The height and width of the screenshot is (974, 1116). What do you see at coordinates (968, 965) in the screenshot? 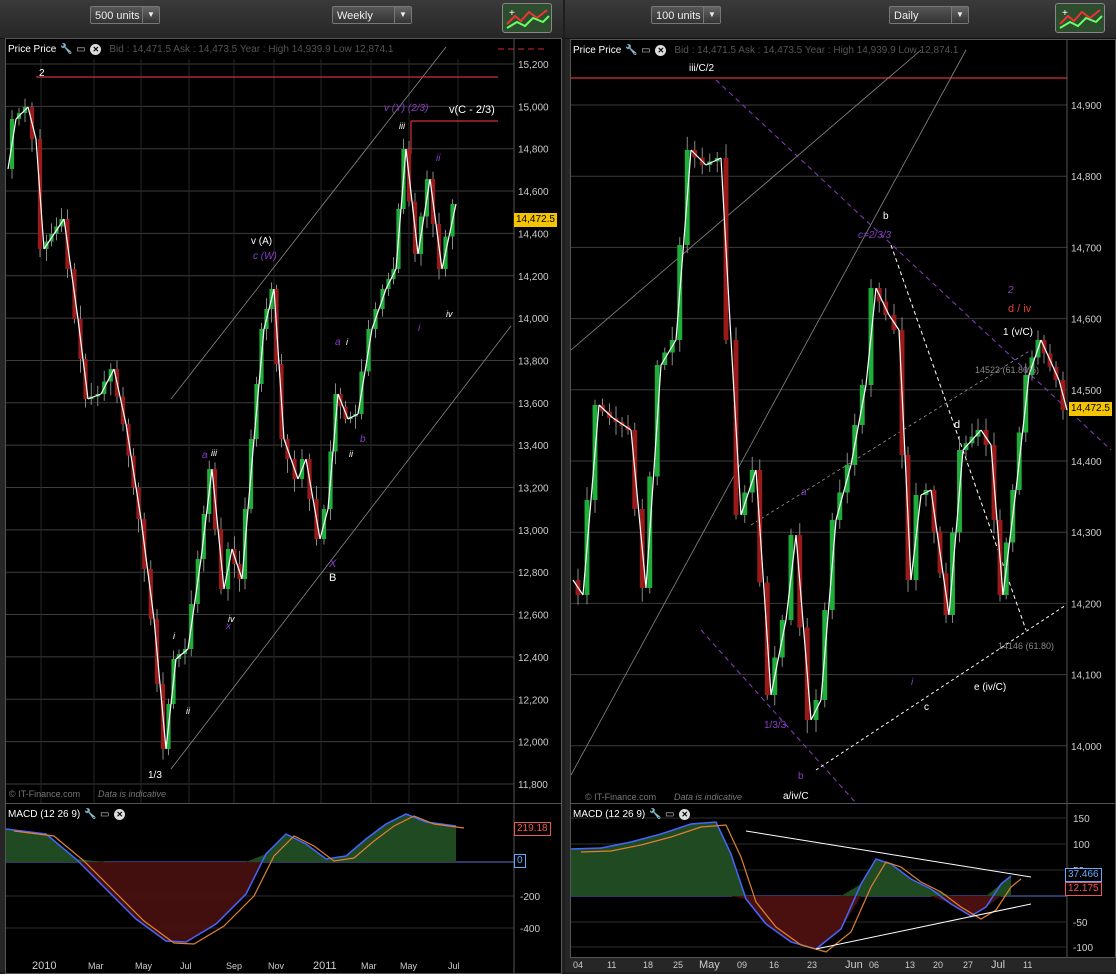
I see `right-x-tick: 27` at bounding box center [968, 965].